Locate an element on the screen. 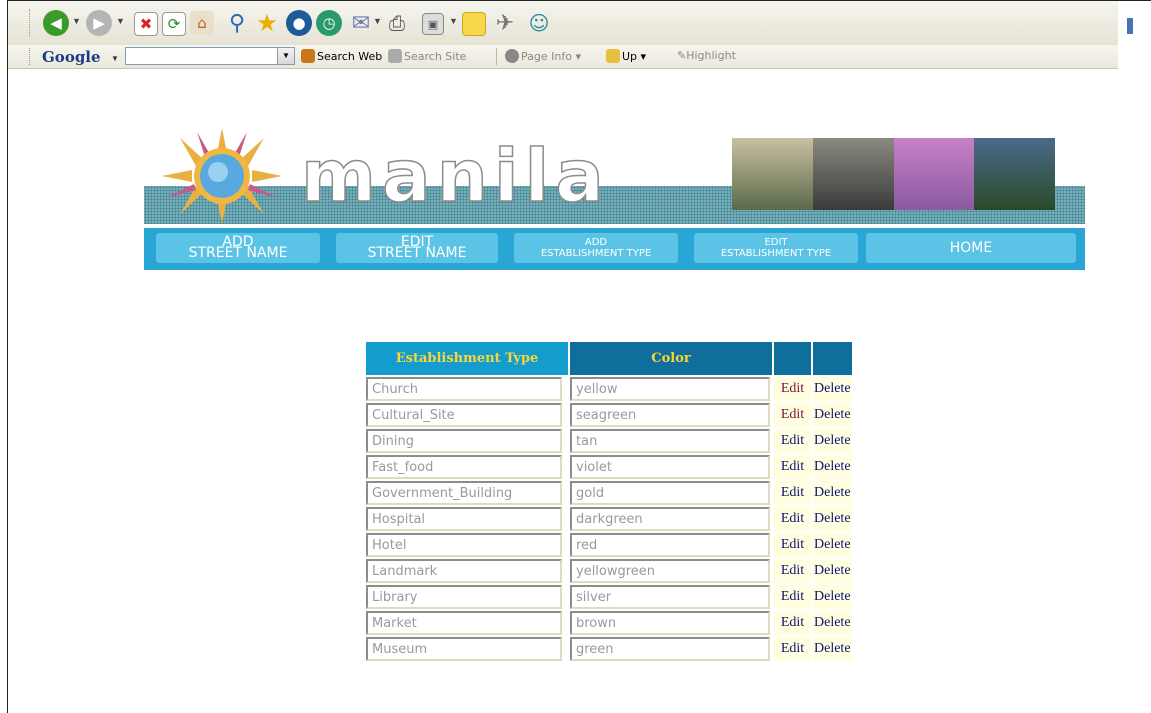  google-search-input: ▼ is located at coordinates (210, 56).